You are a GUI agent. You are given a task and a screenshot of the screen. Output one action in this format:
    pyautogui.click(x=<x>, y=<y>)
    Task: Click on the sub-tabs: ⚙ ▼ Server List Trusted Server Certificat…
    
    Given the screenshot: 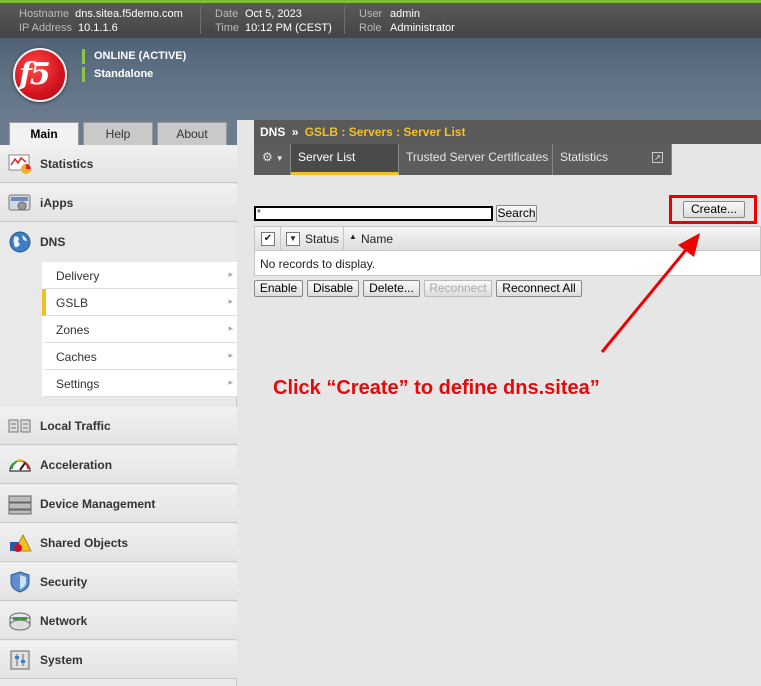 What is the action you would take?
    pyautogui.click(x=507, y=159)
    